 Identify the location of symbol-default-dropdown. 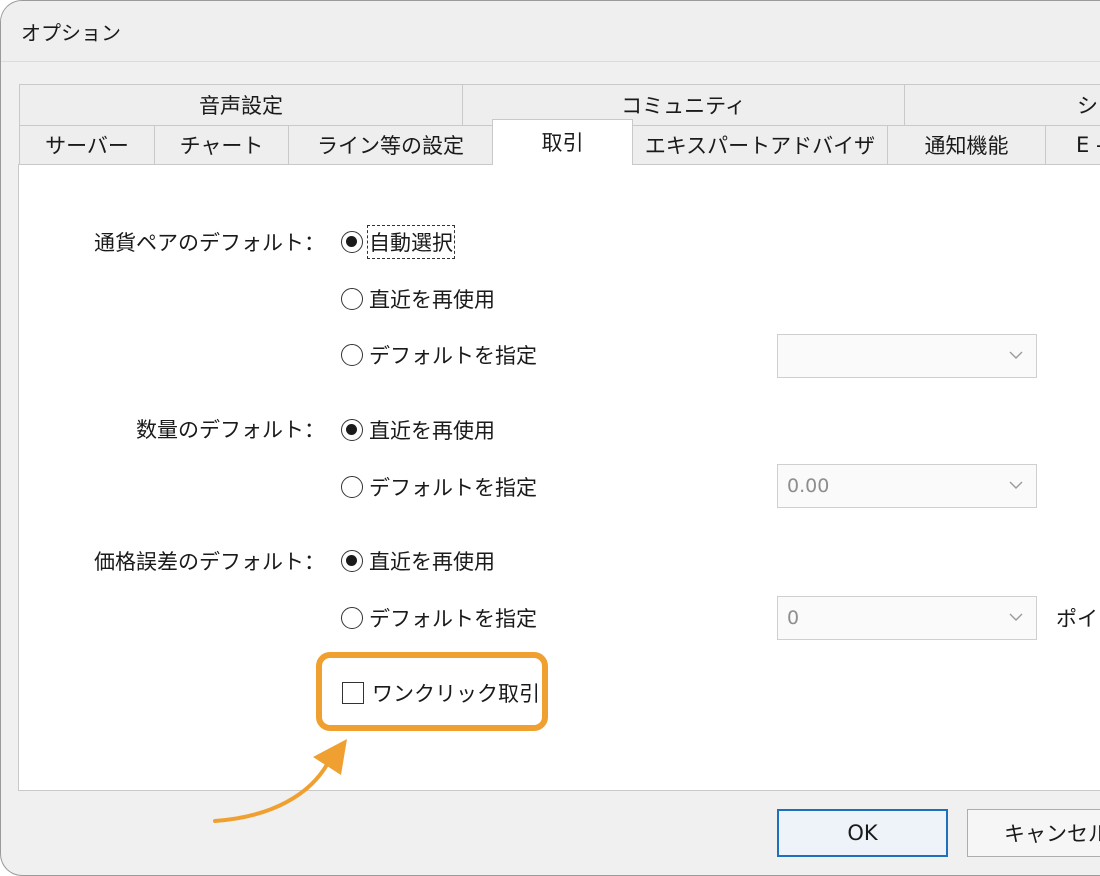
(907, 356).